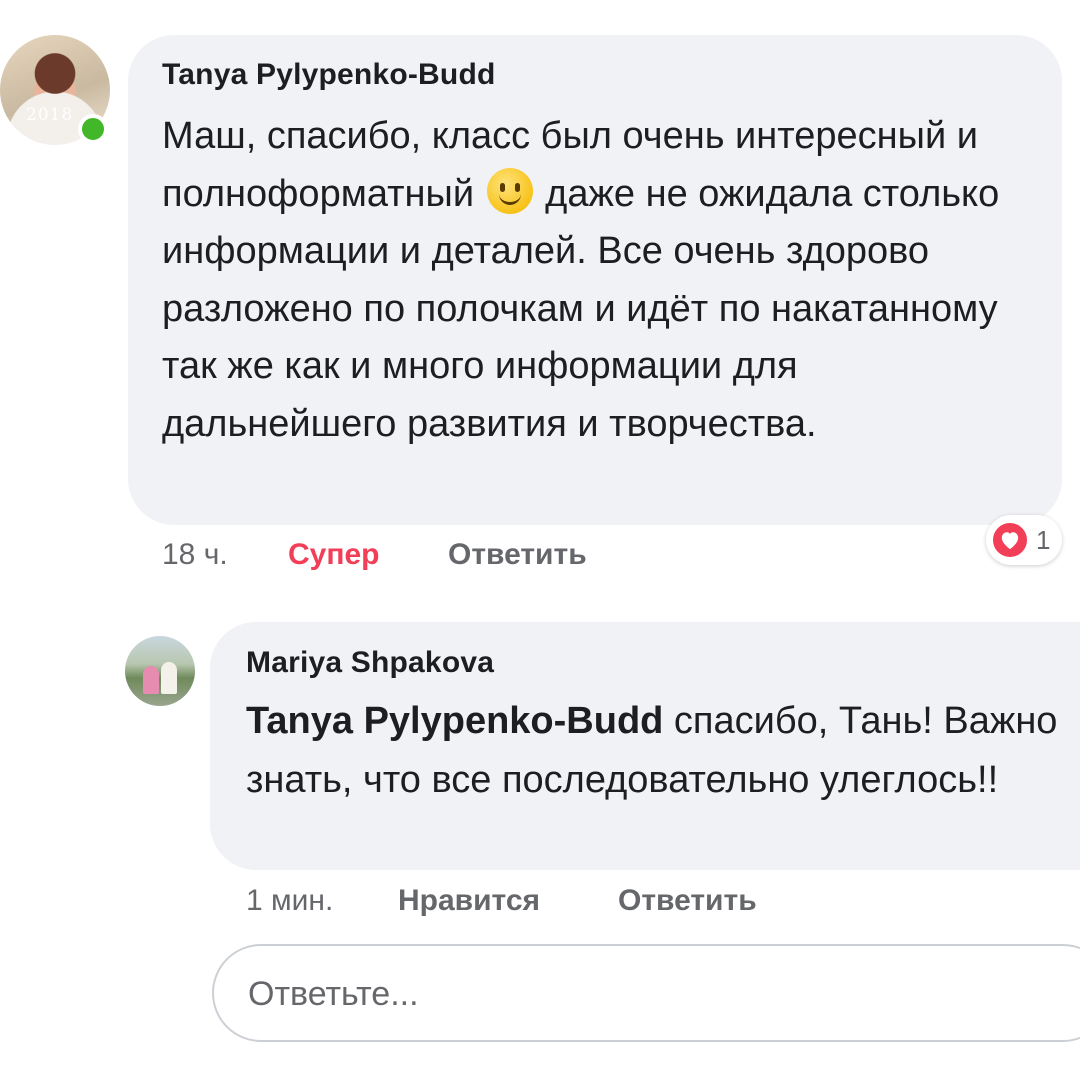 This screenshot has width=1080, height=1069. I want to click on reply-input, so click(648, 994).